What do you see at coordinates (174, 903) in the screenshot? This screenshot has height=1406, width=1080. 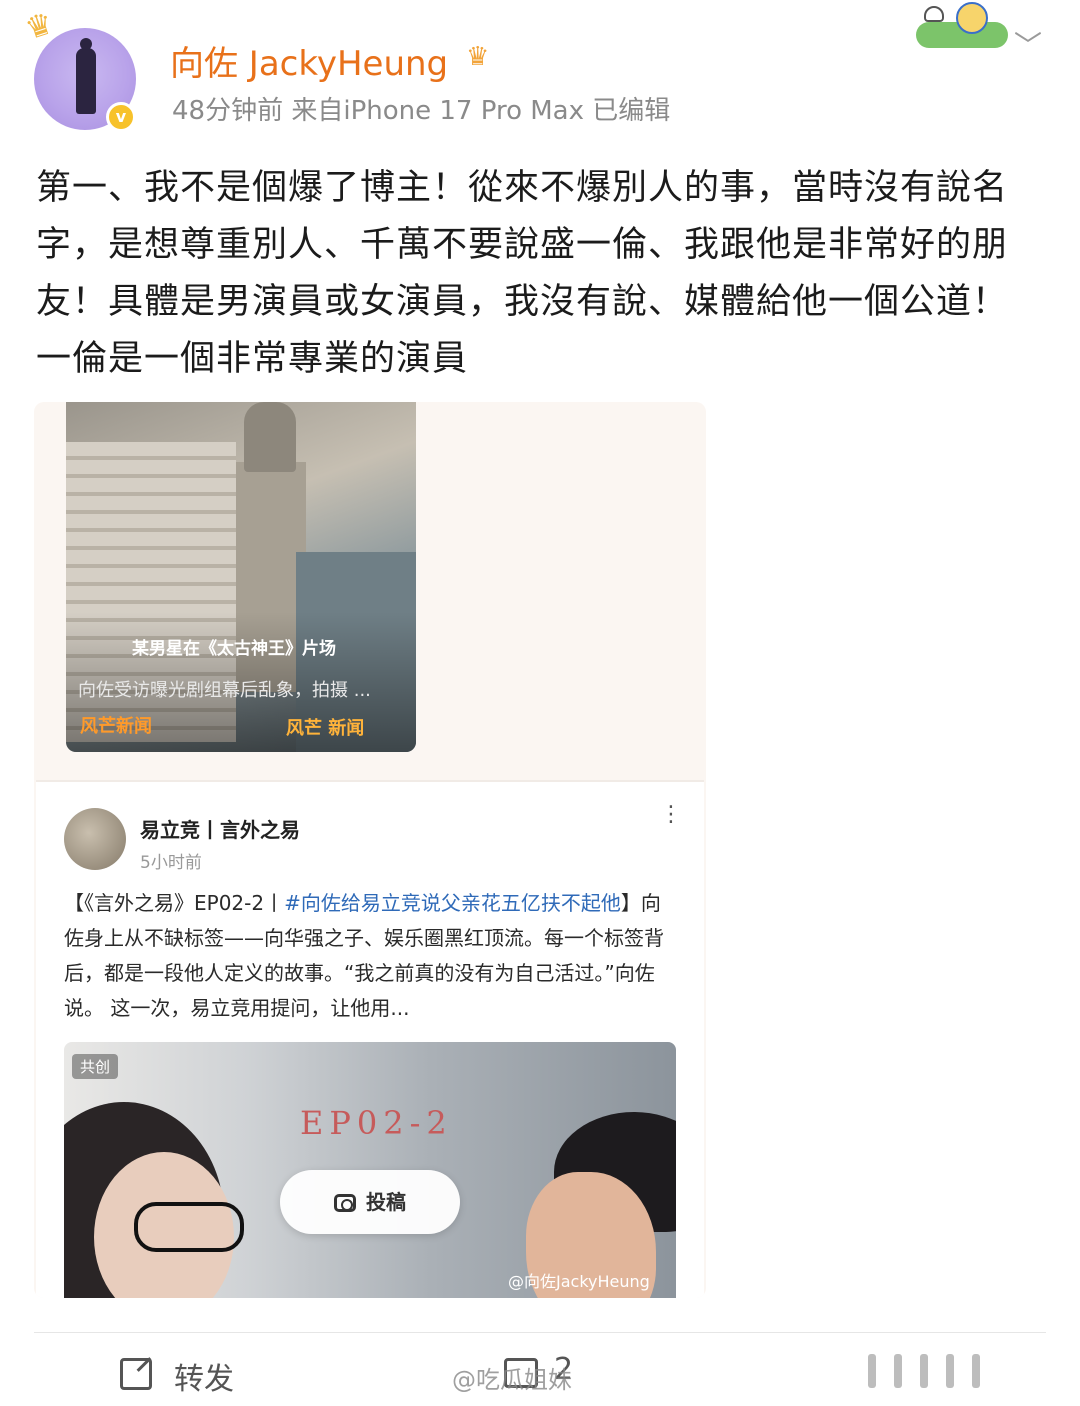 I see `card-text-prefix: 【《言外之易》EP02-2丨` at bounding box center [174, 903].